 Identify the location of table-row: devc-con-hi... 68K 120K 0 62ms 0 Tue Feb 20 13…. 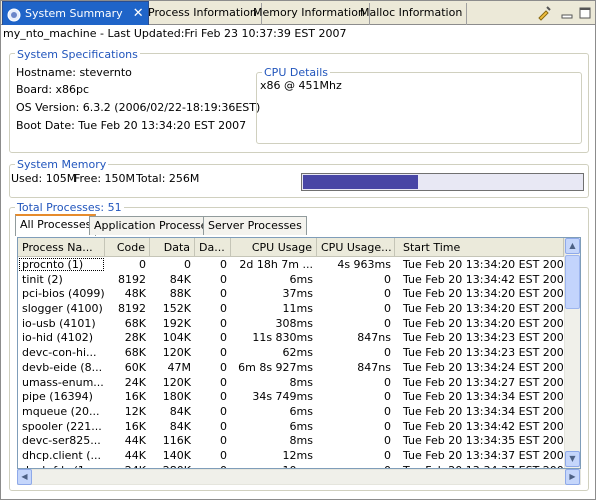
(291, 352).